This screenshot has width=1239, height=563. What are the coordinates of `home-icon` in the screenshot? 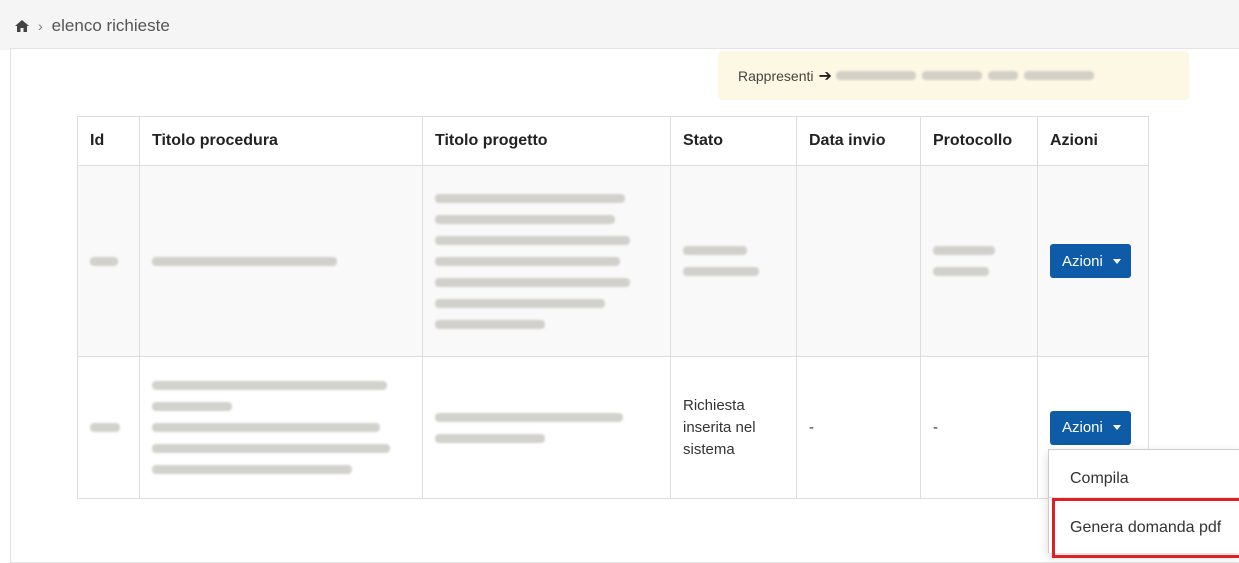 It's located at (22, 26).